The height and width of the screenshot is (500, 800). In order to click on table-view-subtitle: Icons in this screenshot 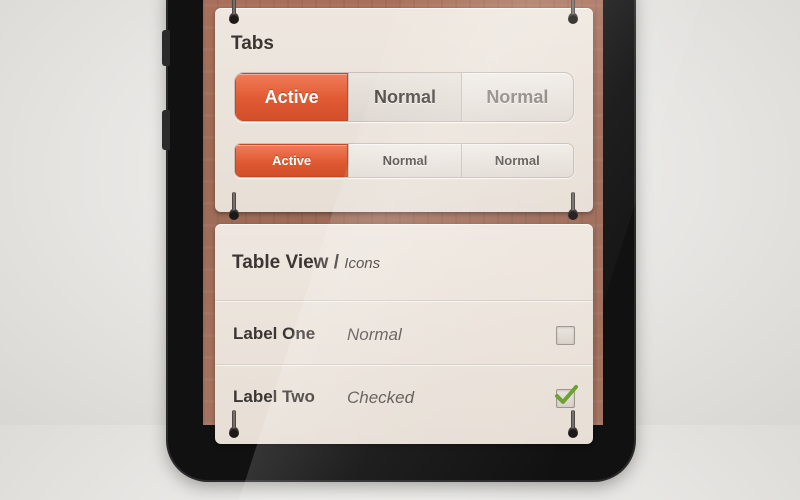, I will do `click(362, 263)`.